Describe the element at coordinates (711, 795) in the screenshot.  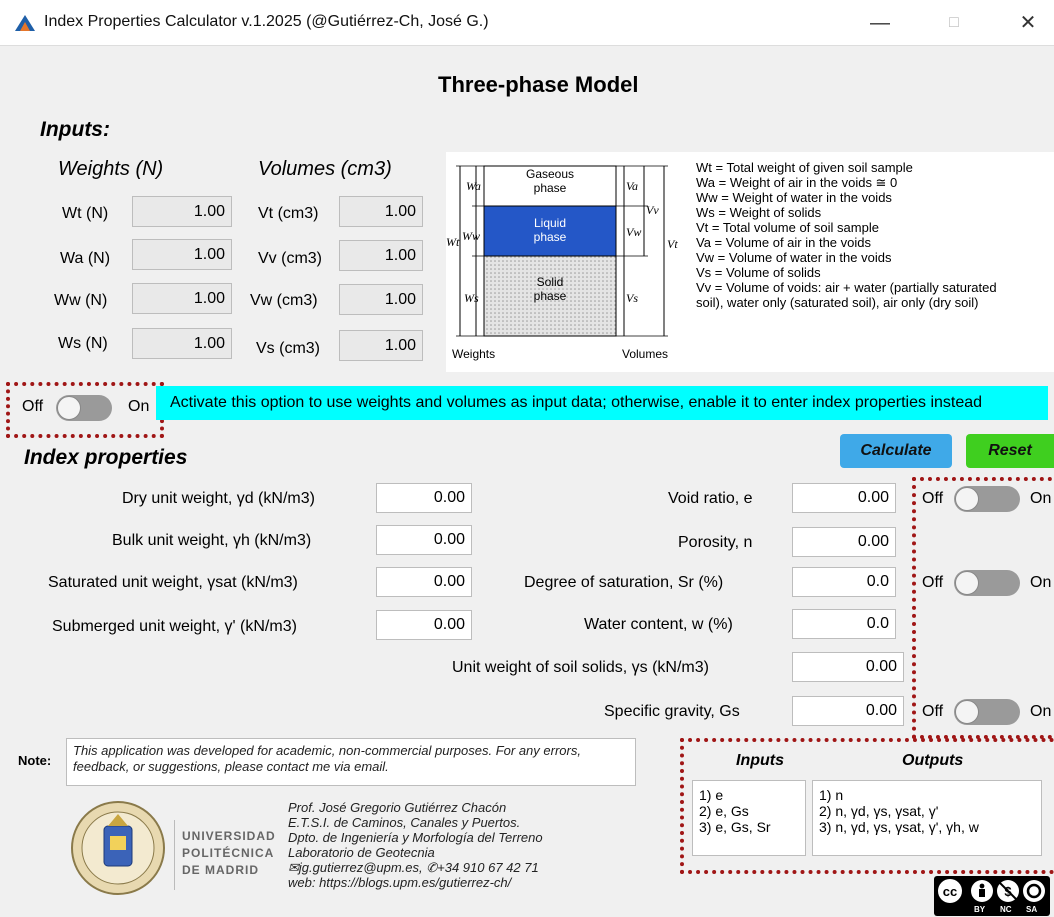
I see `list-item: 1) e` at that location.